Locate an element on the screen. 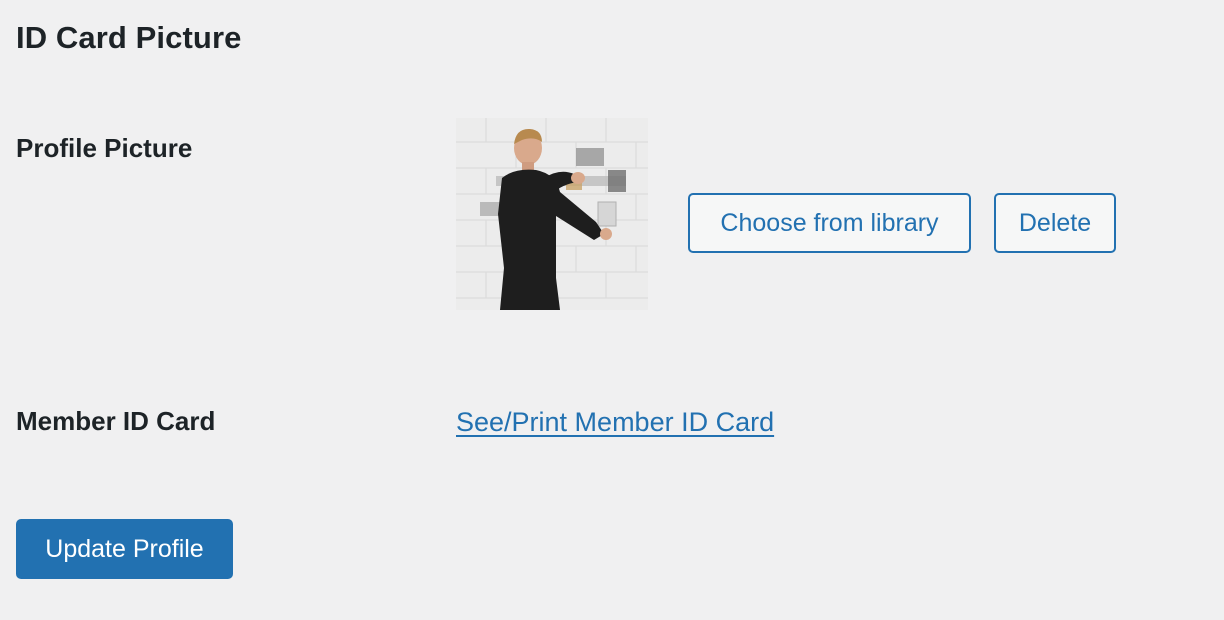 This screenshot has height=620, width=1224. section-title: ID Card Picture is located at coordinates (129, 37).